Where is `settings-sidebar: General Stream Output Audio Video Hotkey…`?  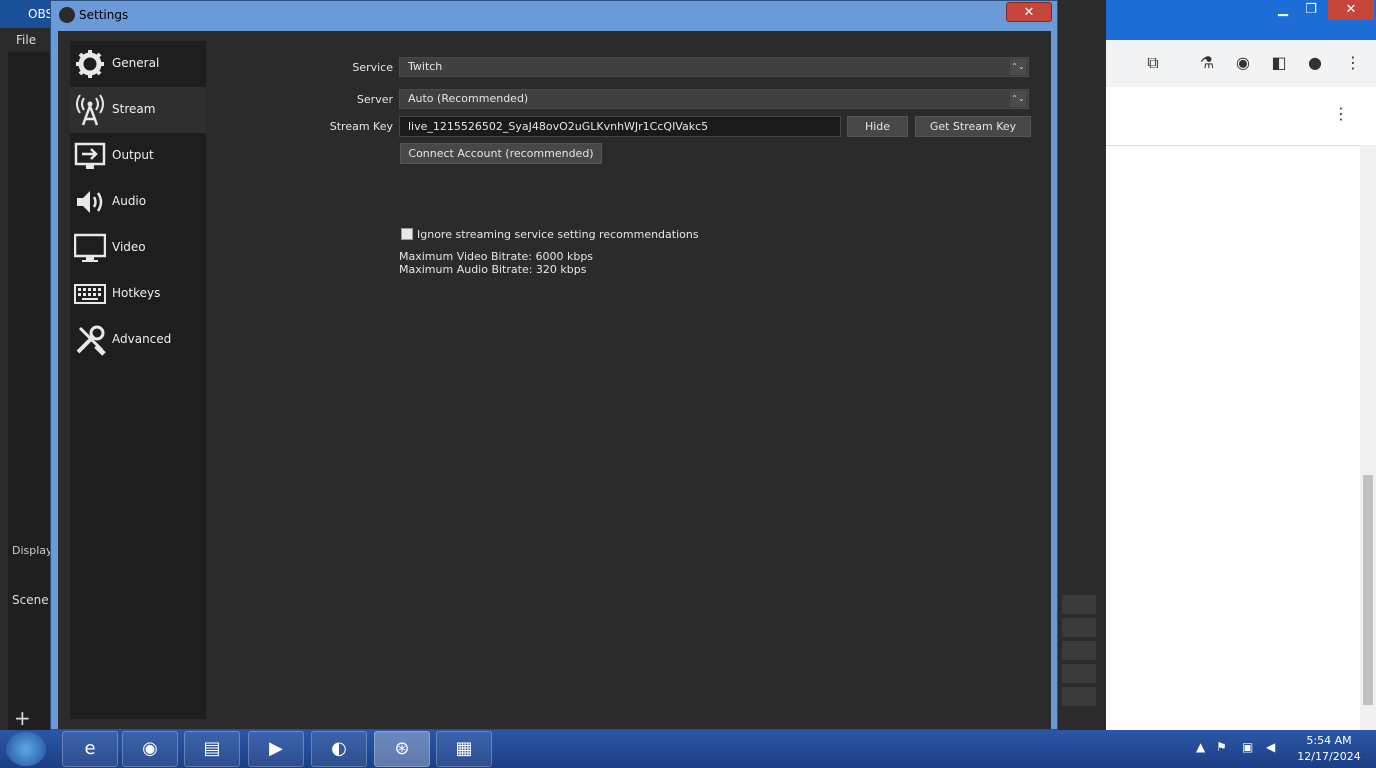
settings-sidebar: General Stream Output Audio Video Hotkey… is located at coordinates (138, 380).